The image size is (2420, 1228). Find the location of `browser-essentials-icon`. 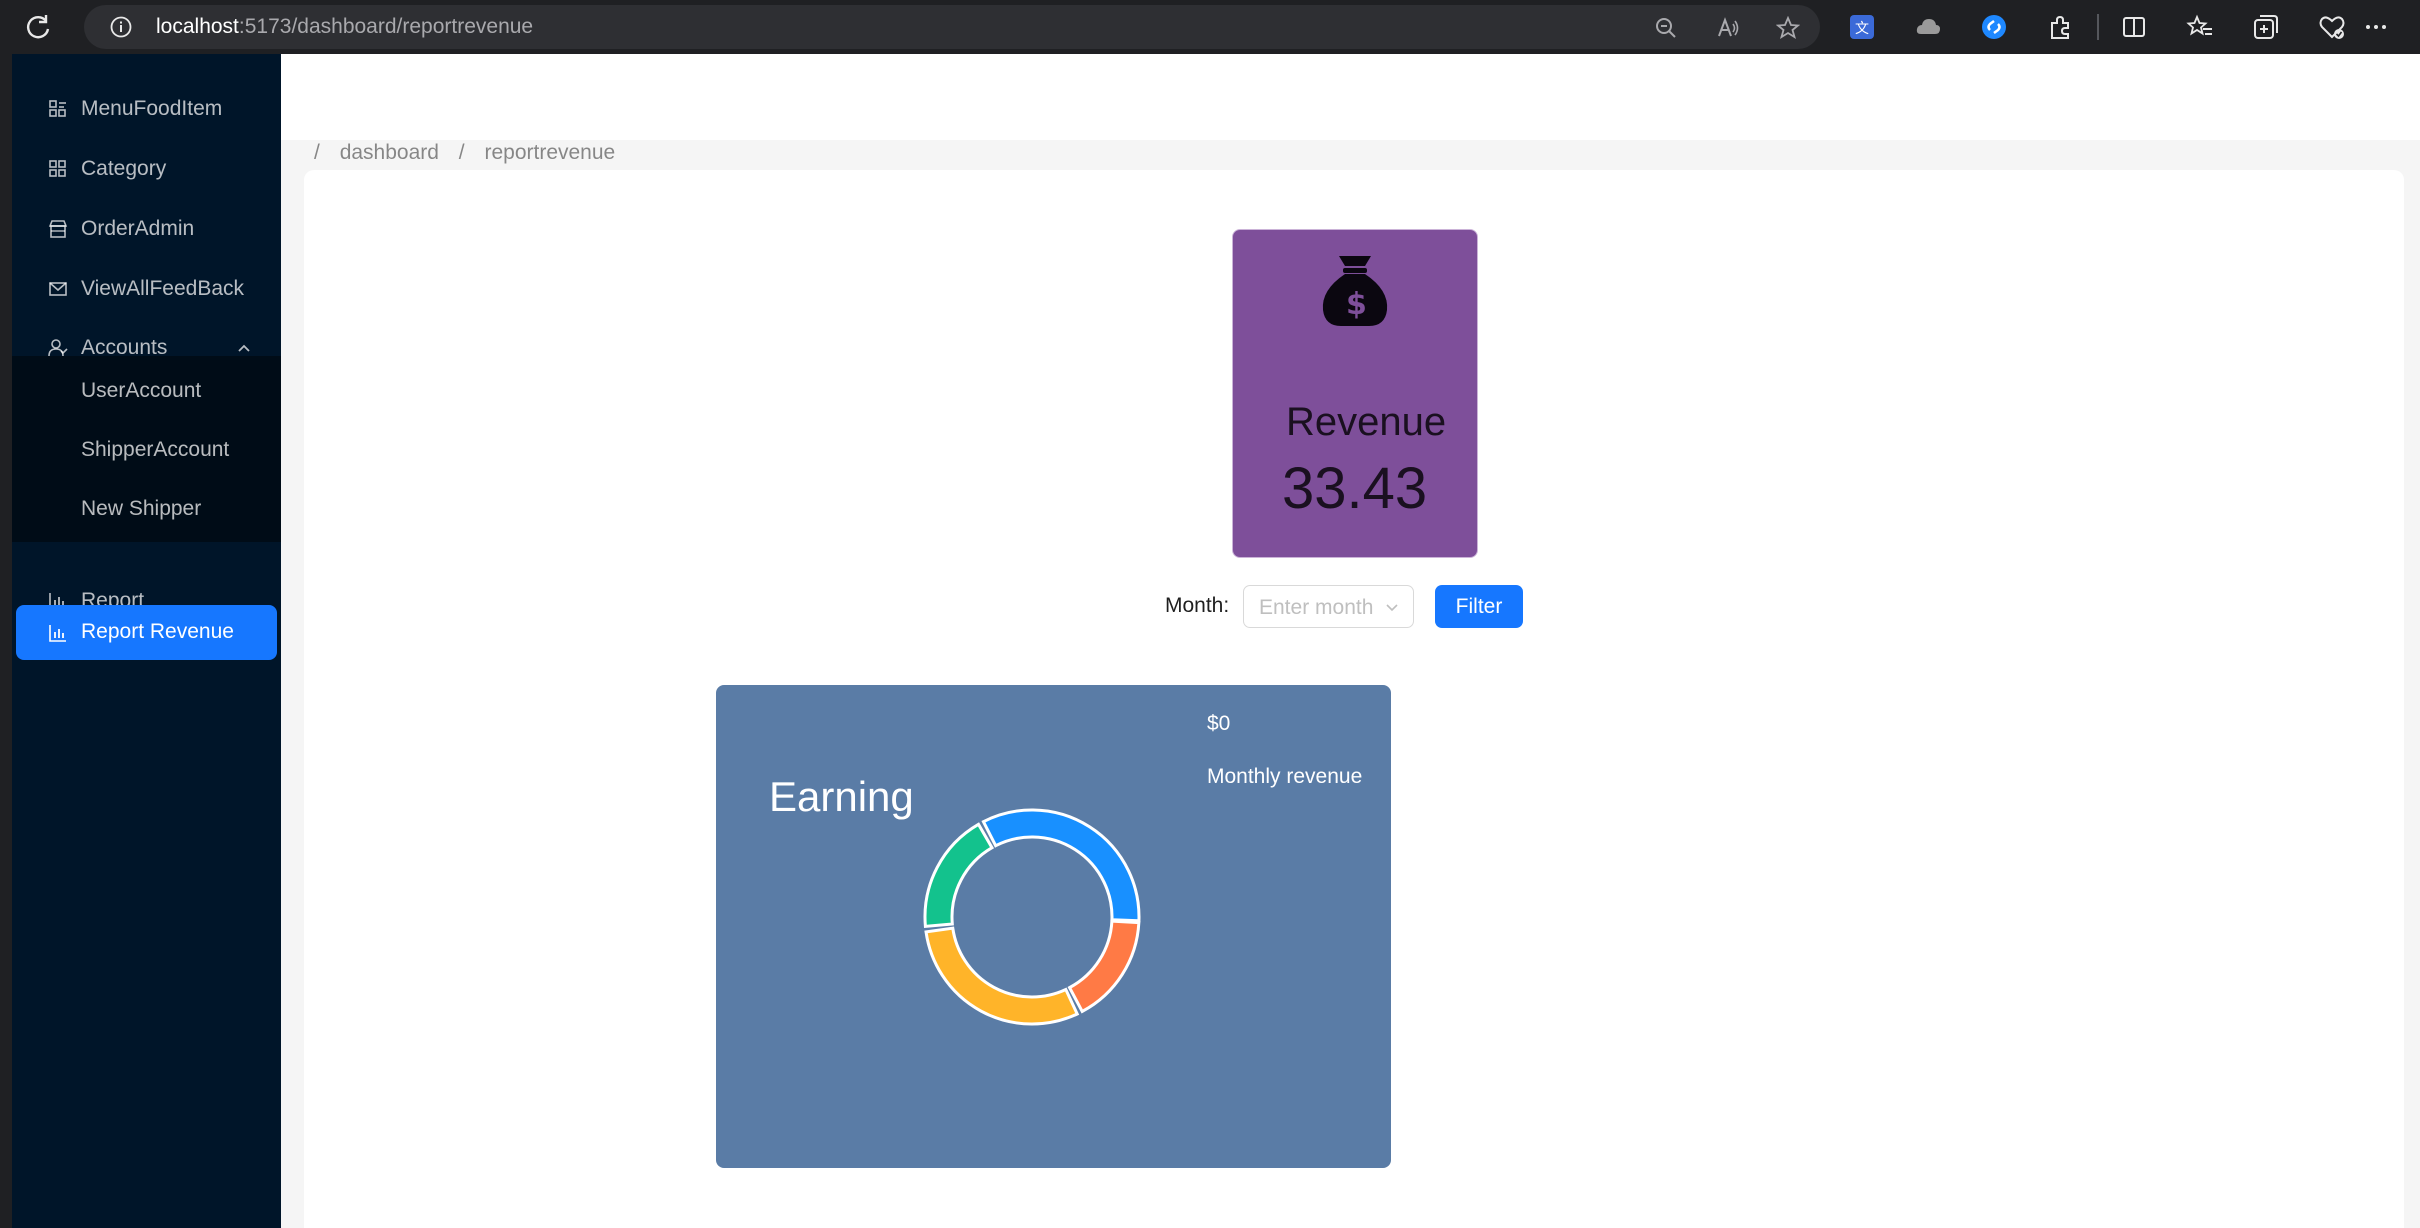

browser-essentials-icon is located at coordinates (2332, 27).